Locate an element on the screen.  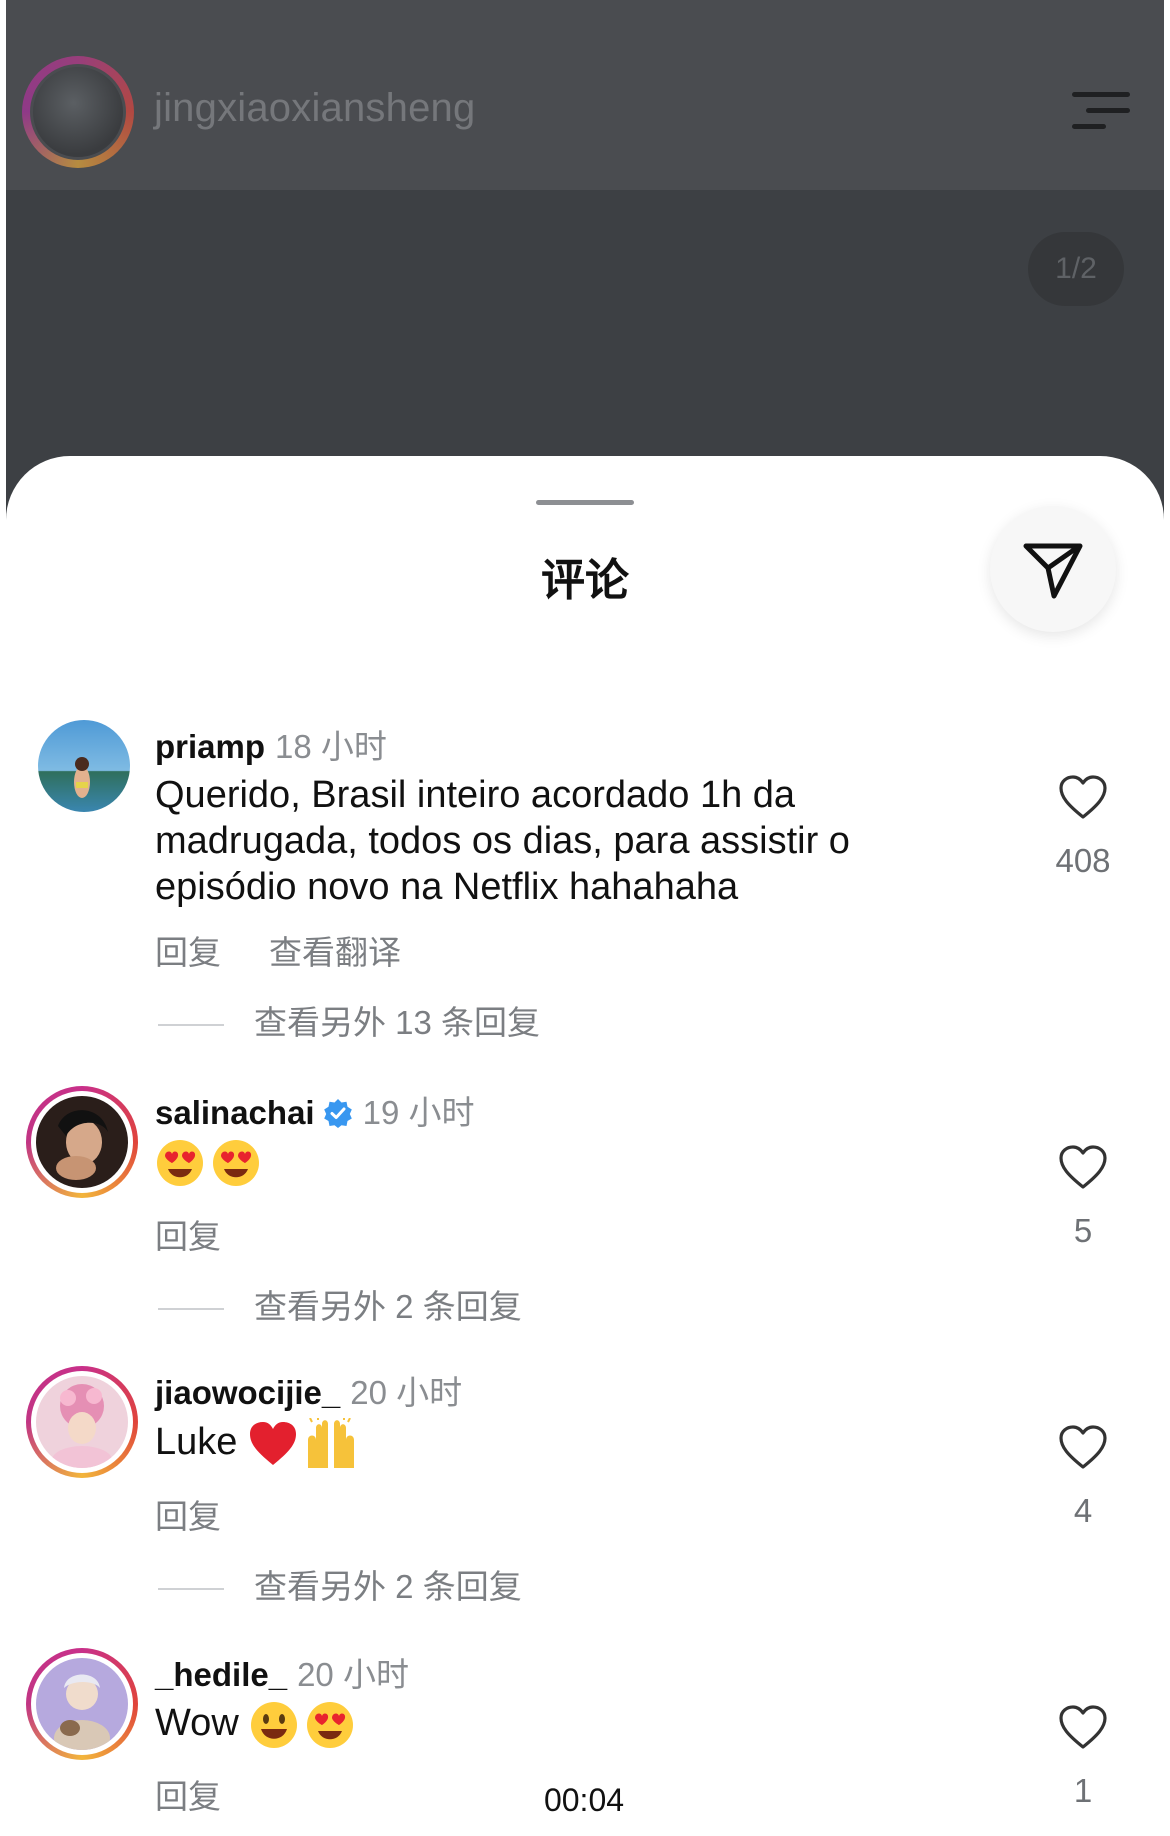
like-count: 5 is located at coordinates (1083, 1230).